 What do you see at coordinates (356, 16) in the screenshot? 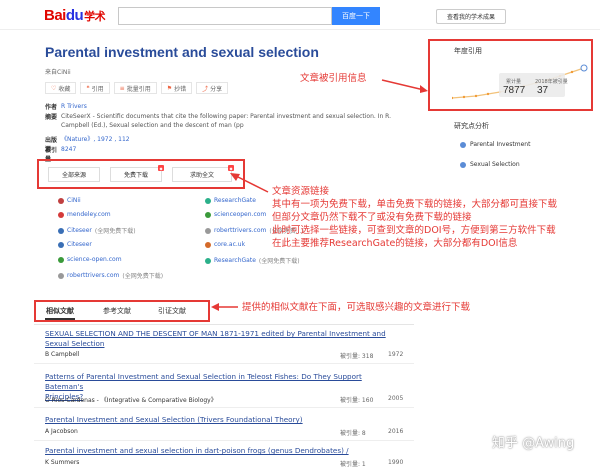
I see `search-button: 百度一下` at bounding box center [356, 16].